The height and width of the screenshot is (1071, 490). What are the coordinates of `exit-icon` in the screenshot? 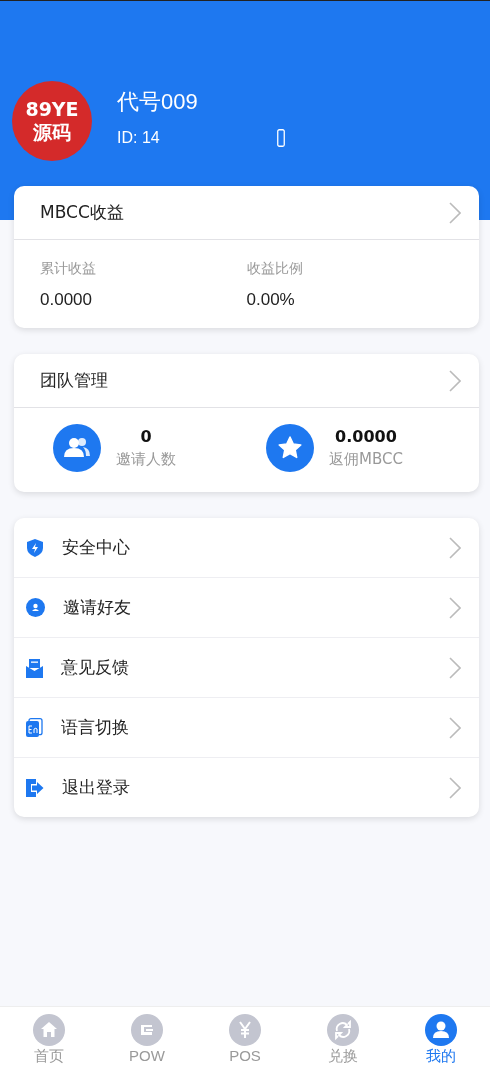 It's located at (35, 787).